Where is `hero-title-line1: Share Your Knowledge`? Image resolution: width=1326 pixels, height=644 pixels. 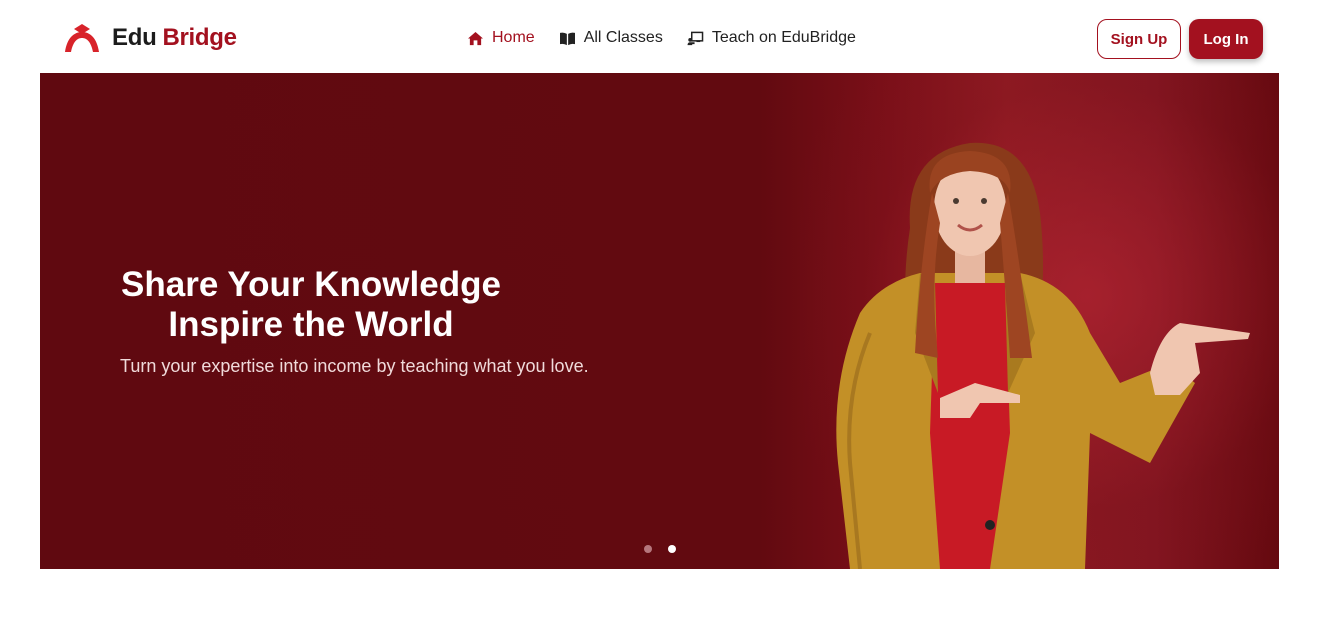
hero-title-line1: Share Your Knowledge is located at coordinates (311, 284).